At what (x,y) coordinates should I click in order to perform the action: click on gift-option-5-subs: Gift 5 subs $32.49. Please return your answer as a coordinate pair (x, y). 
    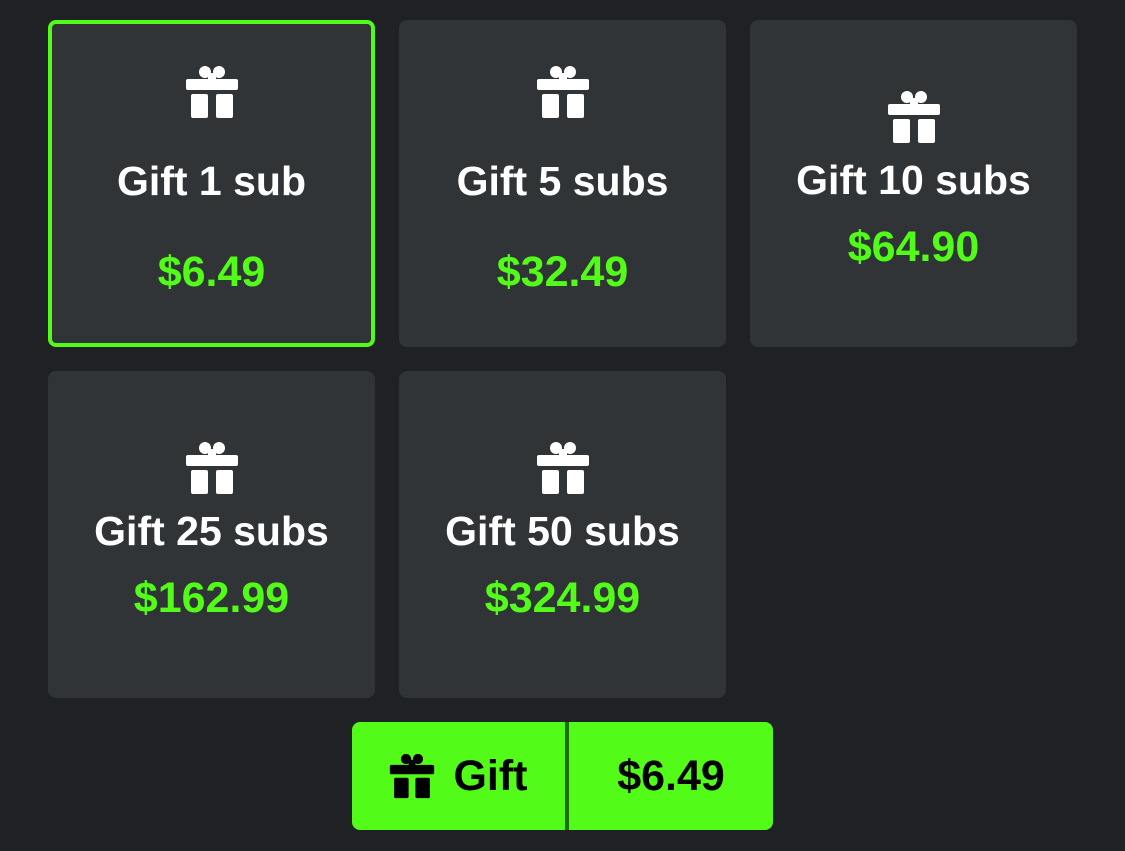
    Looking at the image, I should click on (562, 183).